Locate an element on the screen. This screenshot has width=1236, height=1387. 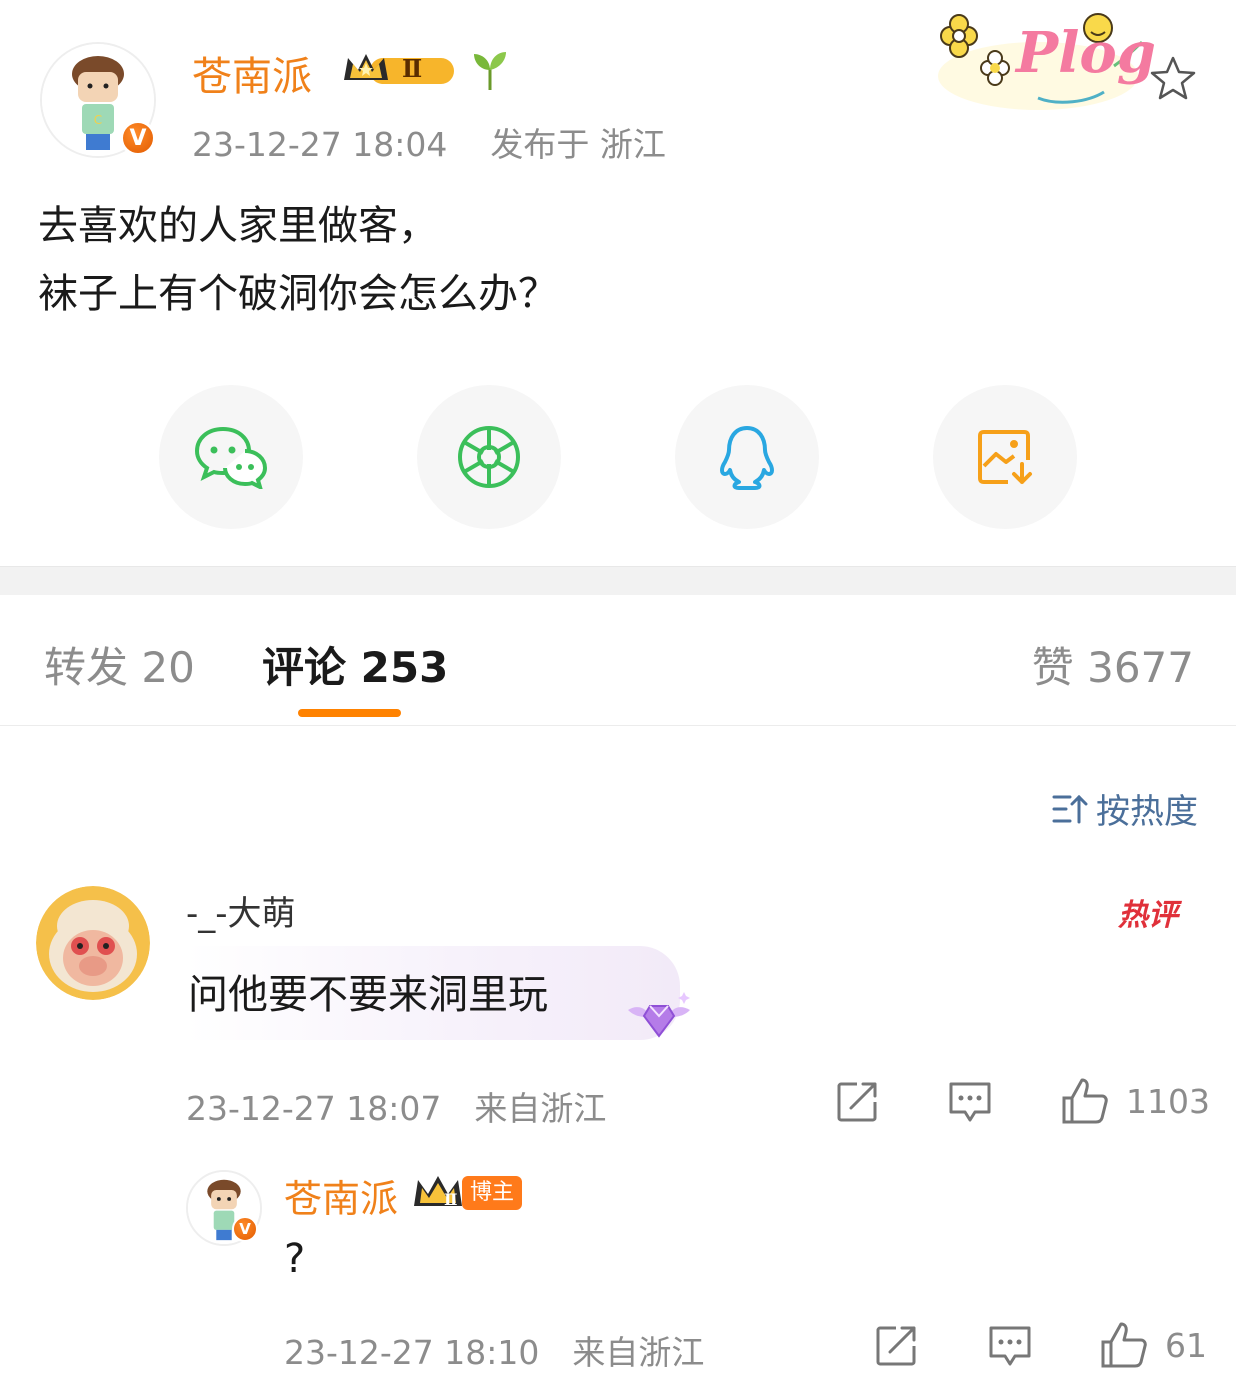
reply-like-button: 61 is located at coordinates (1153, 1345).